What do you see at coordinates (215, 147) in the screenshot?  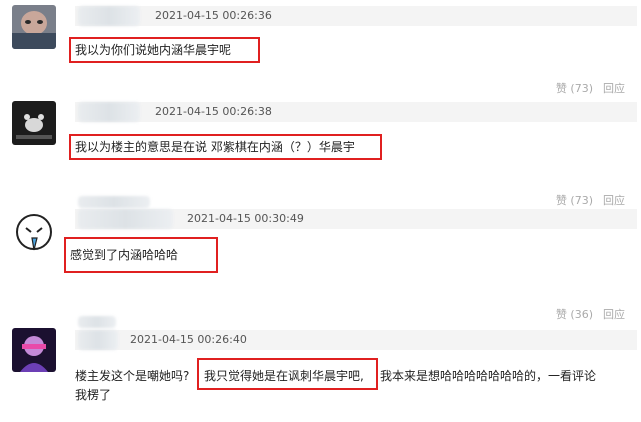 I see `comment-text: 我以为楼主的意思是在说 邓紫棋在内涵（？）华晨宇` at bounding box center [215, 147].